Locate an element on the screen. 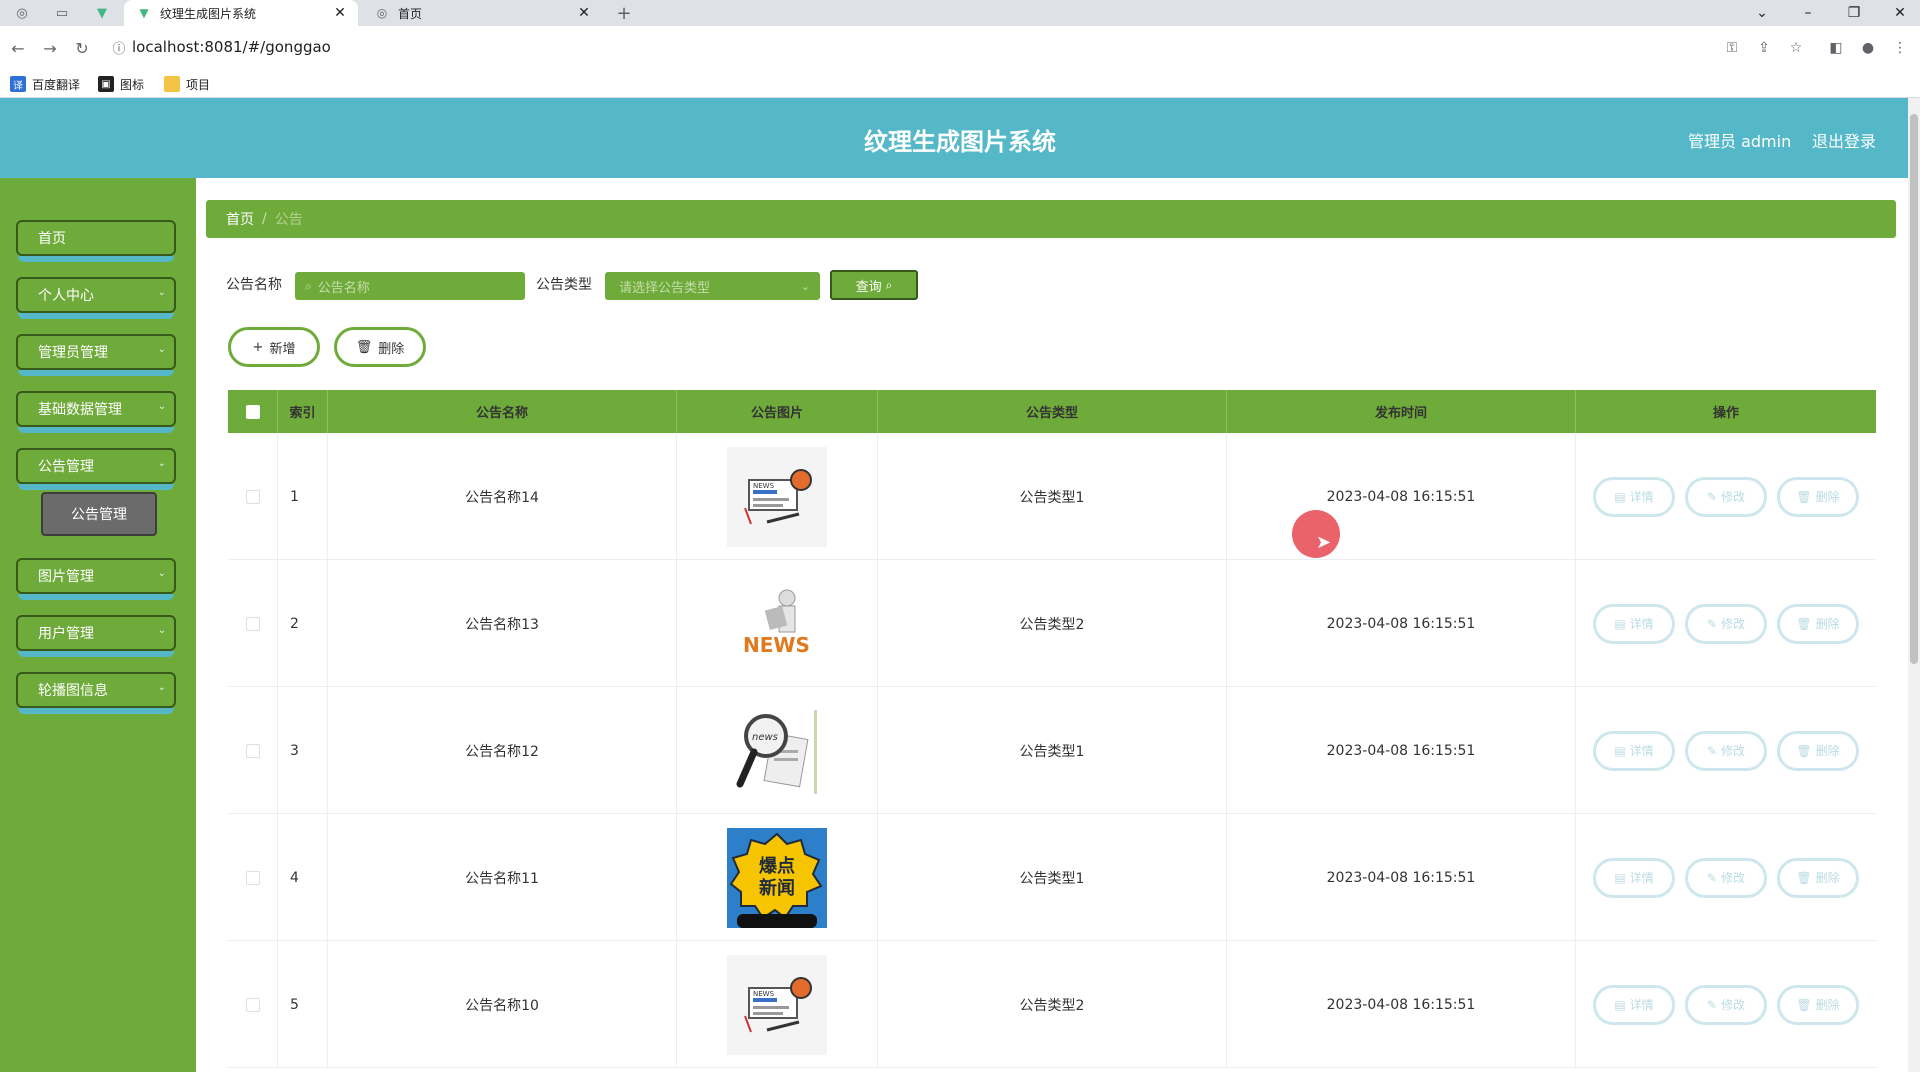  sidebar-item-carousel: 轮播图信息 ⌄ is located at coordinates (96, 693).